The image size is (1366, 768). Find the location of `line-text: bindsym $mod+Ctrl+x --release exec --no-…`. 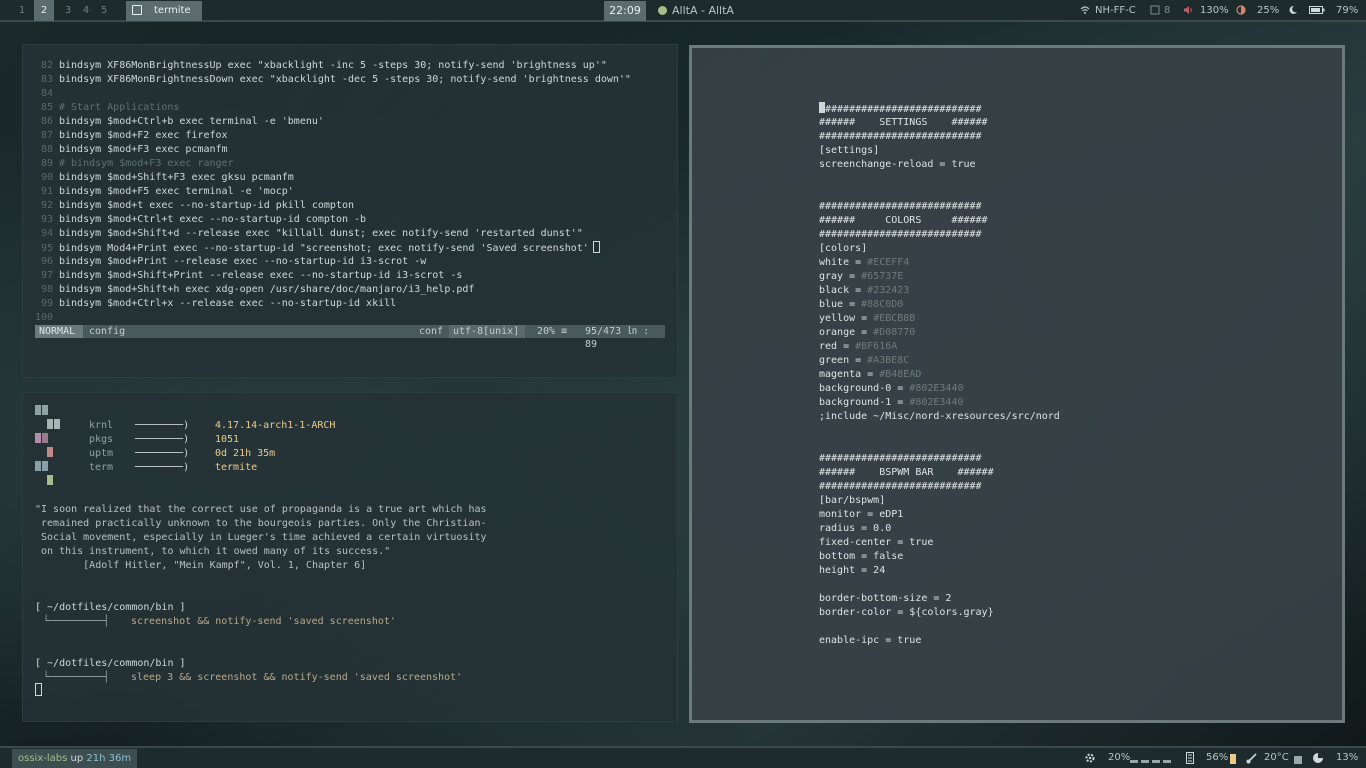

line-text: bindsym $mod+Ctrl+x --release exec --no-… is located at coordinates (228, 303).